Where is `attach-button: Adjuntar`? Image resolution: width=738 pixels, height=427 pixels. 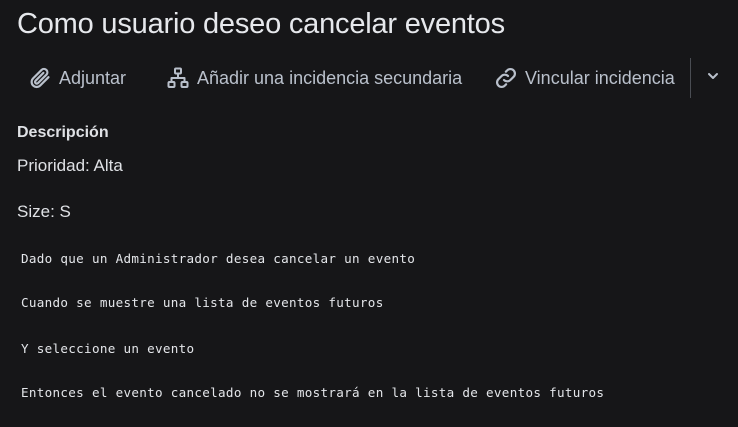
attach-button: Adjuntar is located at coordinates (77, 78).